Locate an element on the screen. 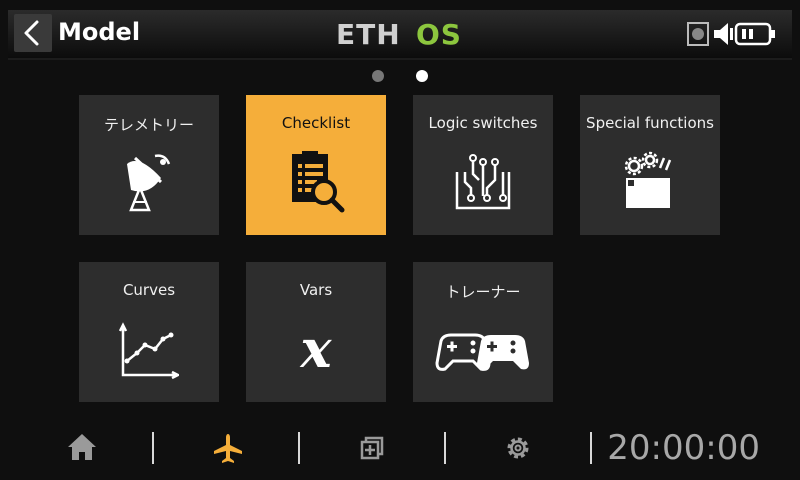 Image resolution: width=800 pixels, height=480 pixels. variable-x-icon: x is located at coordinates (315, 349).